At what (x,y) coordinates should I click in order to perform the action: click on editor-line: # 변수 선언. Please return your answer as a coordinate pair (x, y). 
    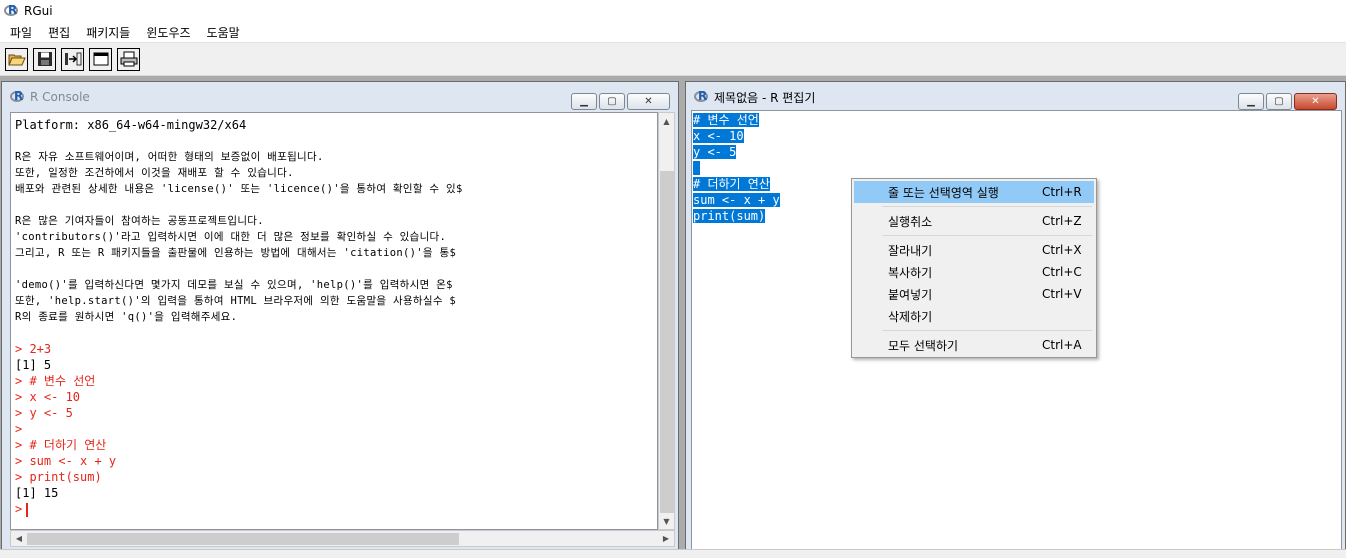
    Looking at the image, I should click on (736, 120).